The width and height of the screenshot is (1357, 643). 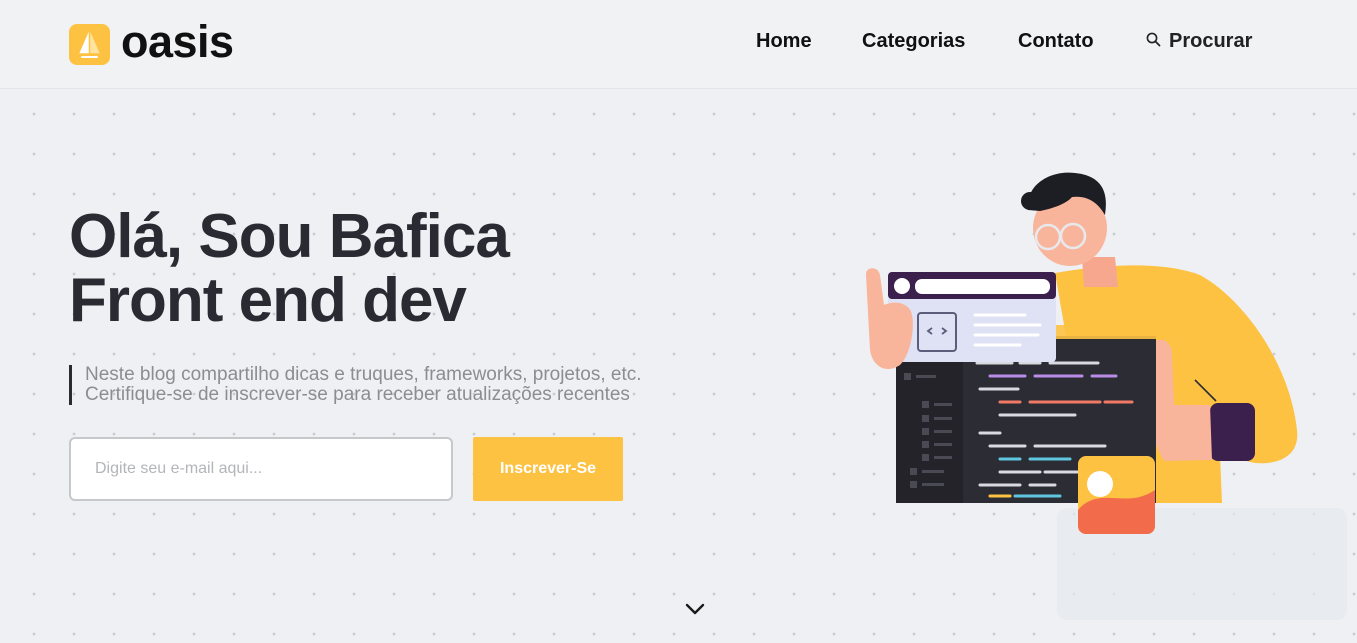 I want to click on main-nav: Home Categorias Contato Procurar, so click(x=678, y=45).